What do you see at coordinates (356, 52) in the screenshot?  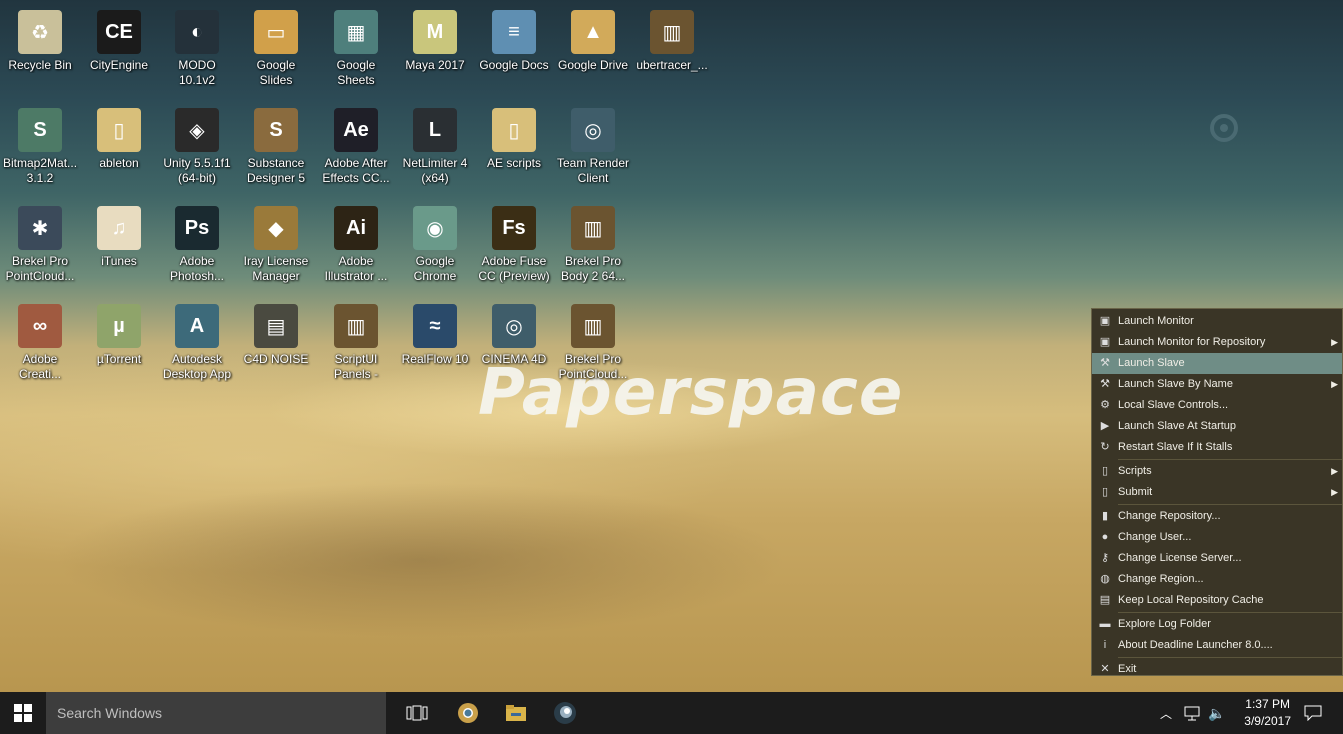 I see `desktop-icon: ▦ Google Sheets` at bounding box center [356, 52].